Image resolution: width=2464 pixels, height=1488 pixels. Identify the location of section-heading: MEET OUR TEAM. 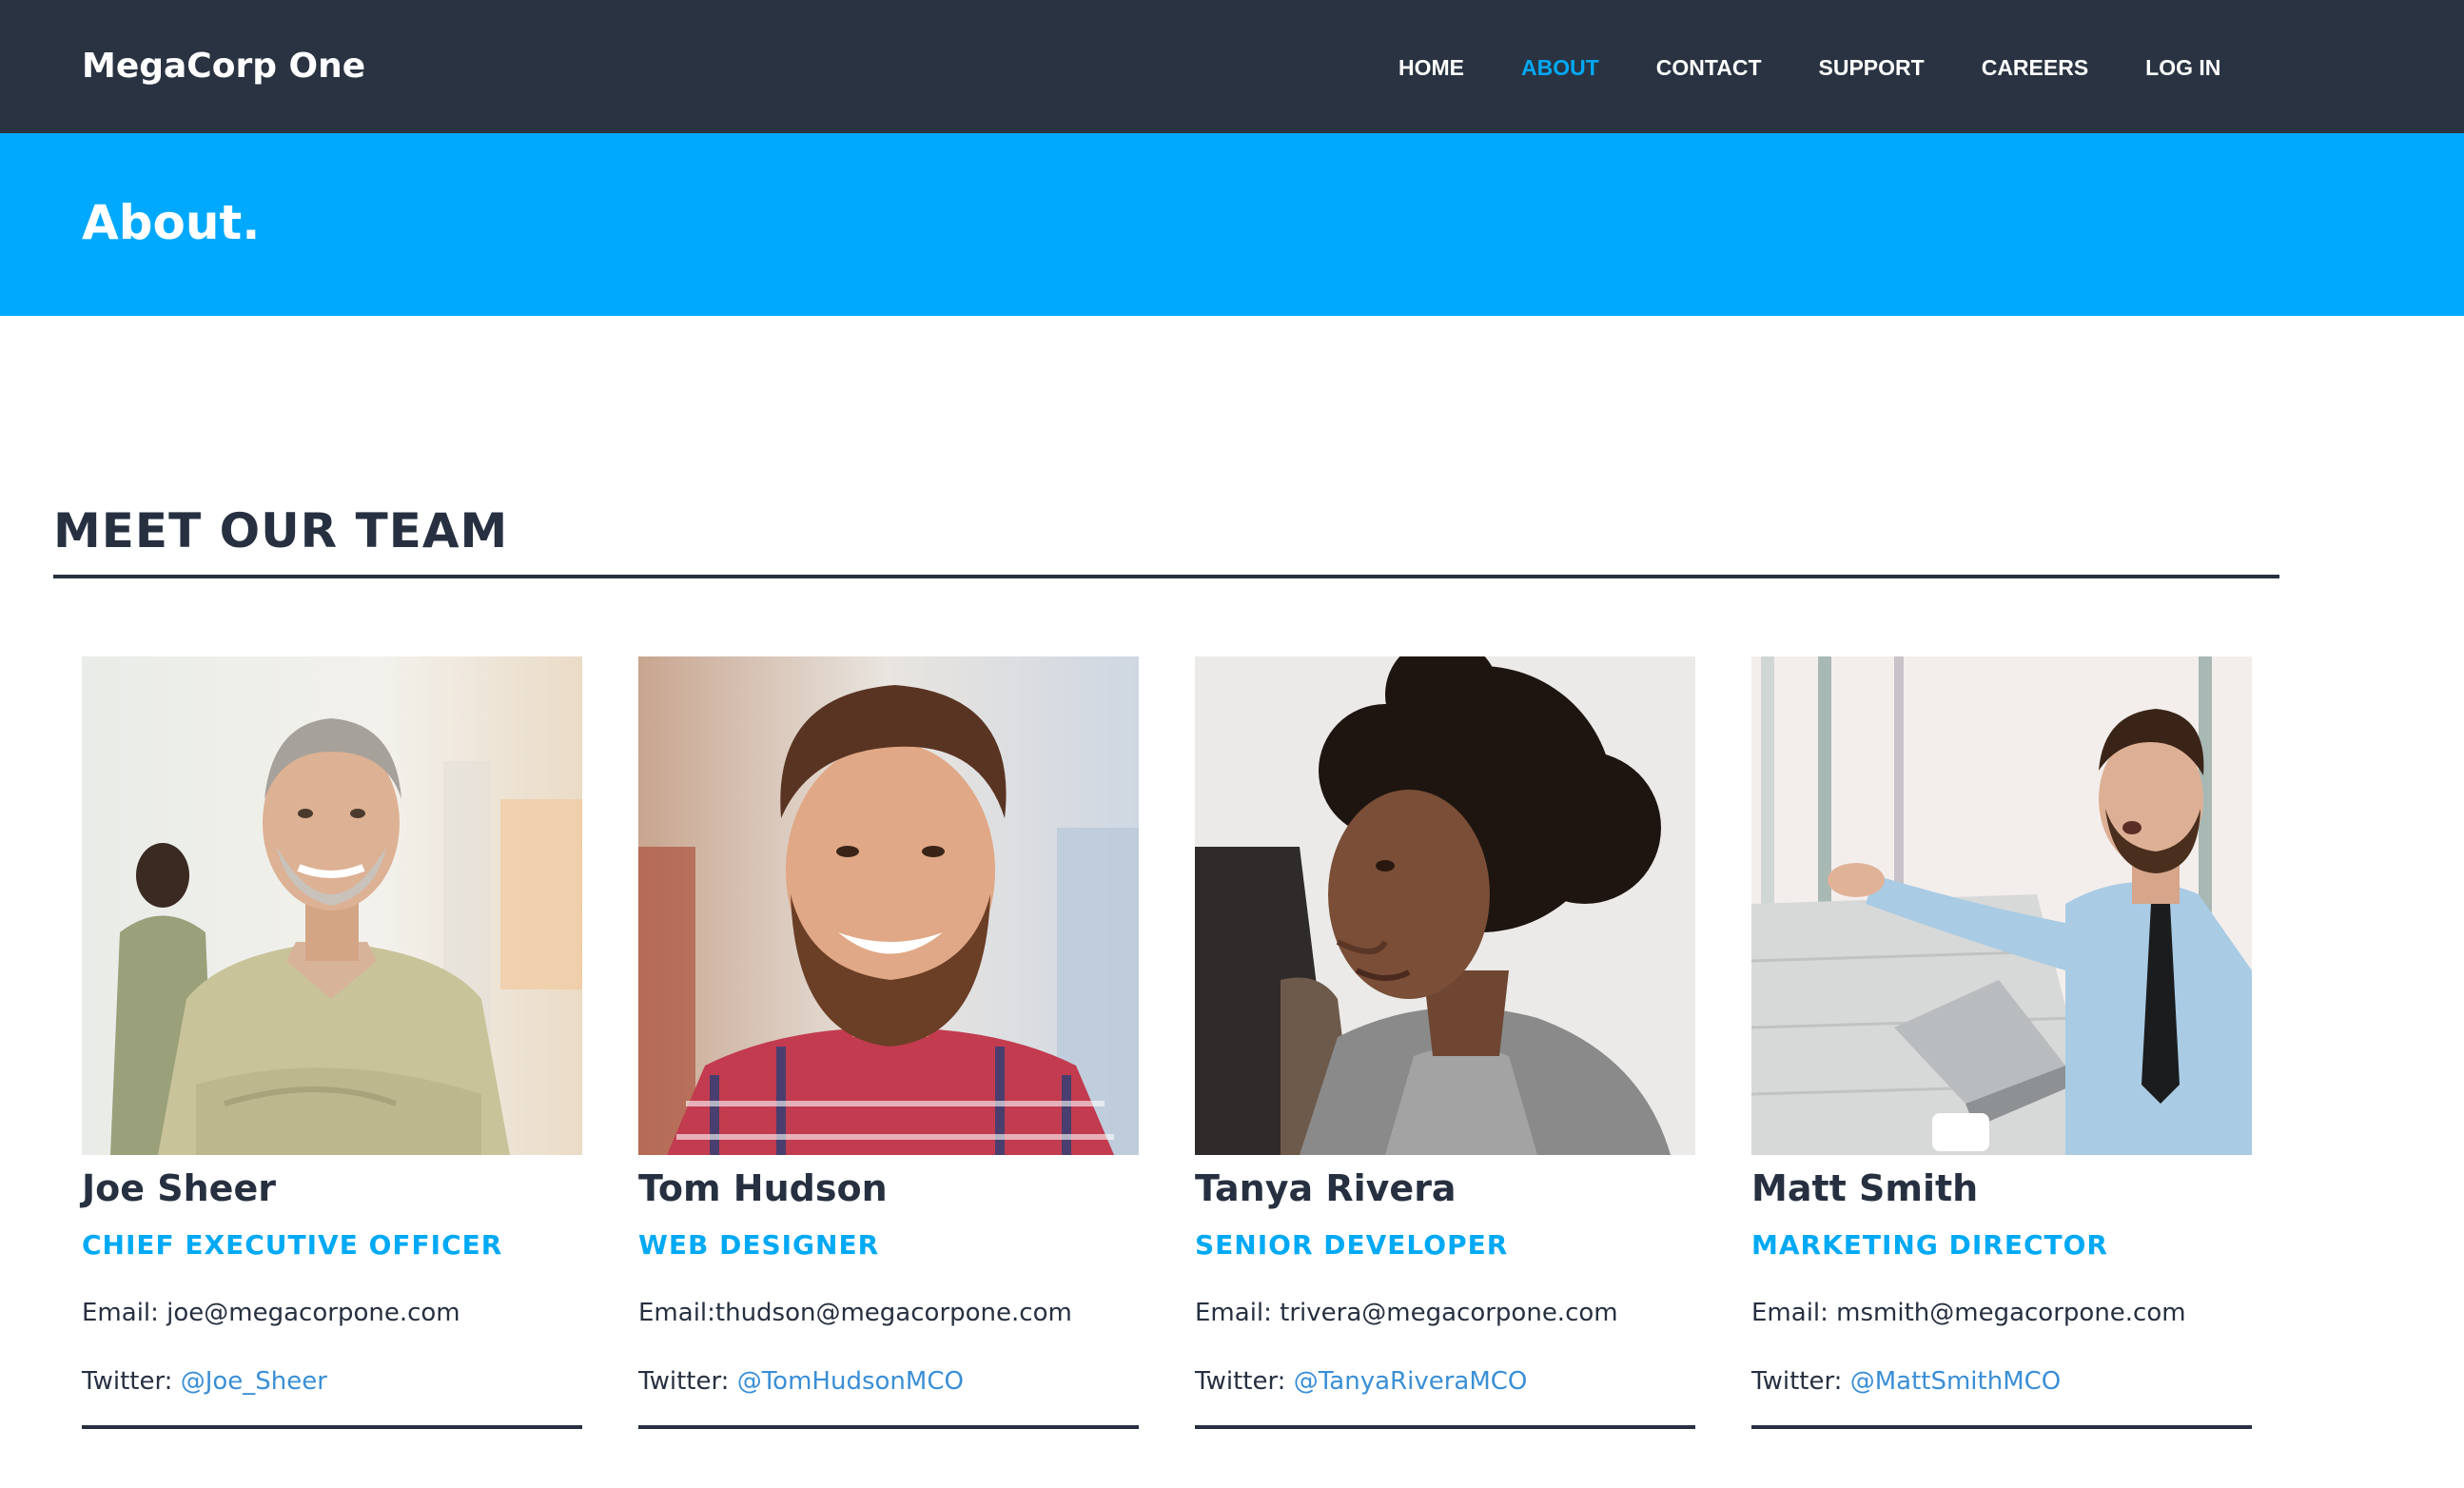
(281, 530).